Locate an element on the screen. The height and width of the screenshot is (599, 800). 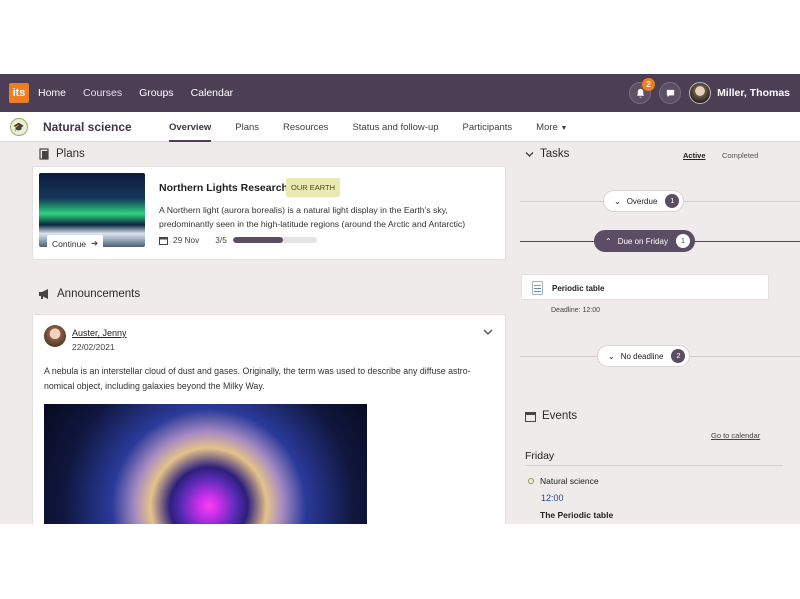
clipboard-icon is located at coordinates (44, 154).